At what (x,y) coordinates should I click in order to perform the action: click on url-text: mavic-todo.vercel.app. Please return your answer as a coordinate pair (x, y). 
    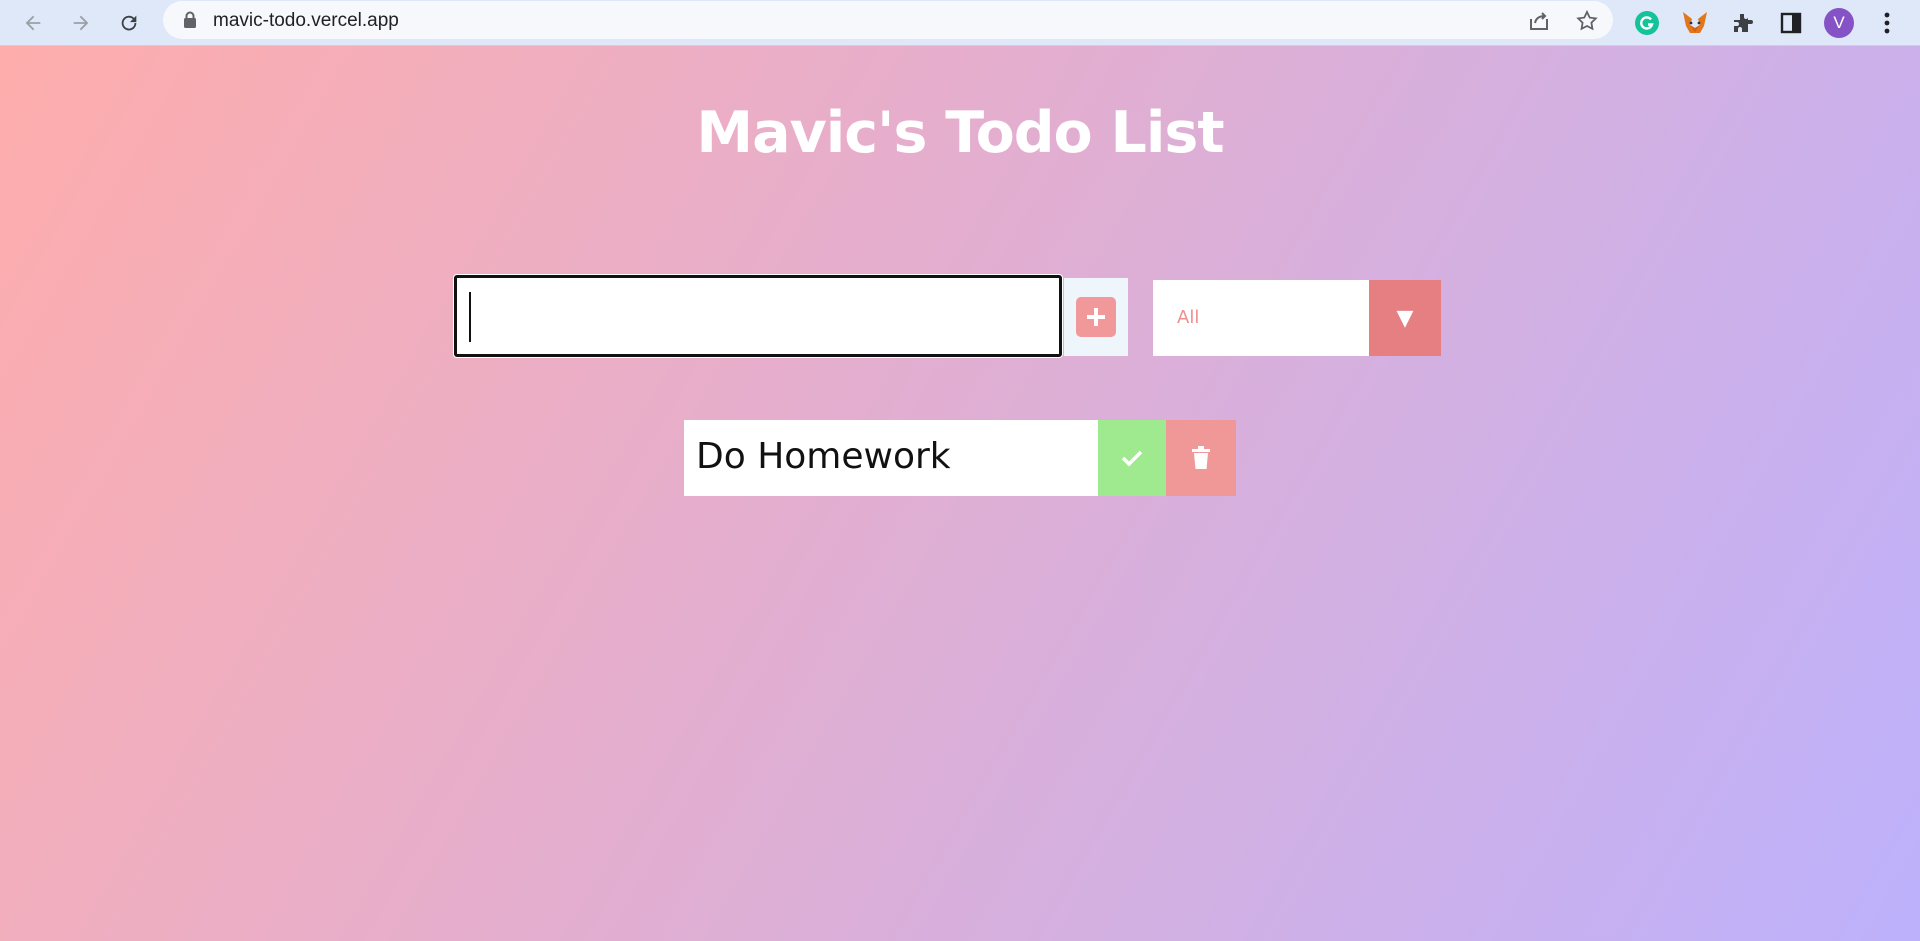
    Looking at the image, I should click on (306, 20).